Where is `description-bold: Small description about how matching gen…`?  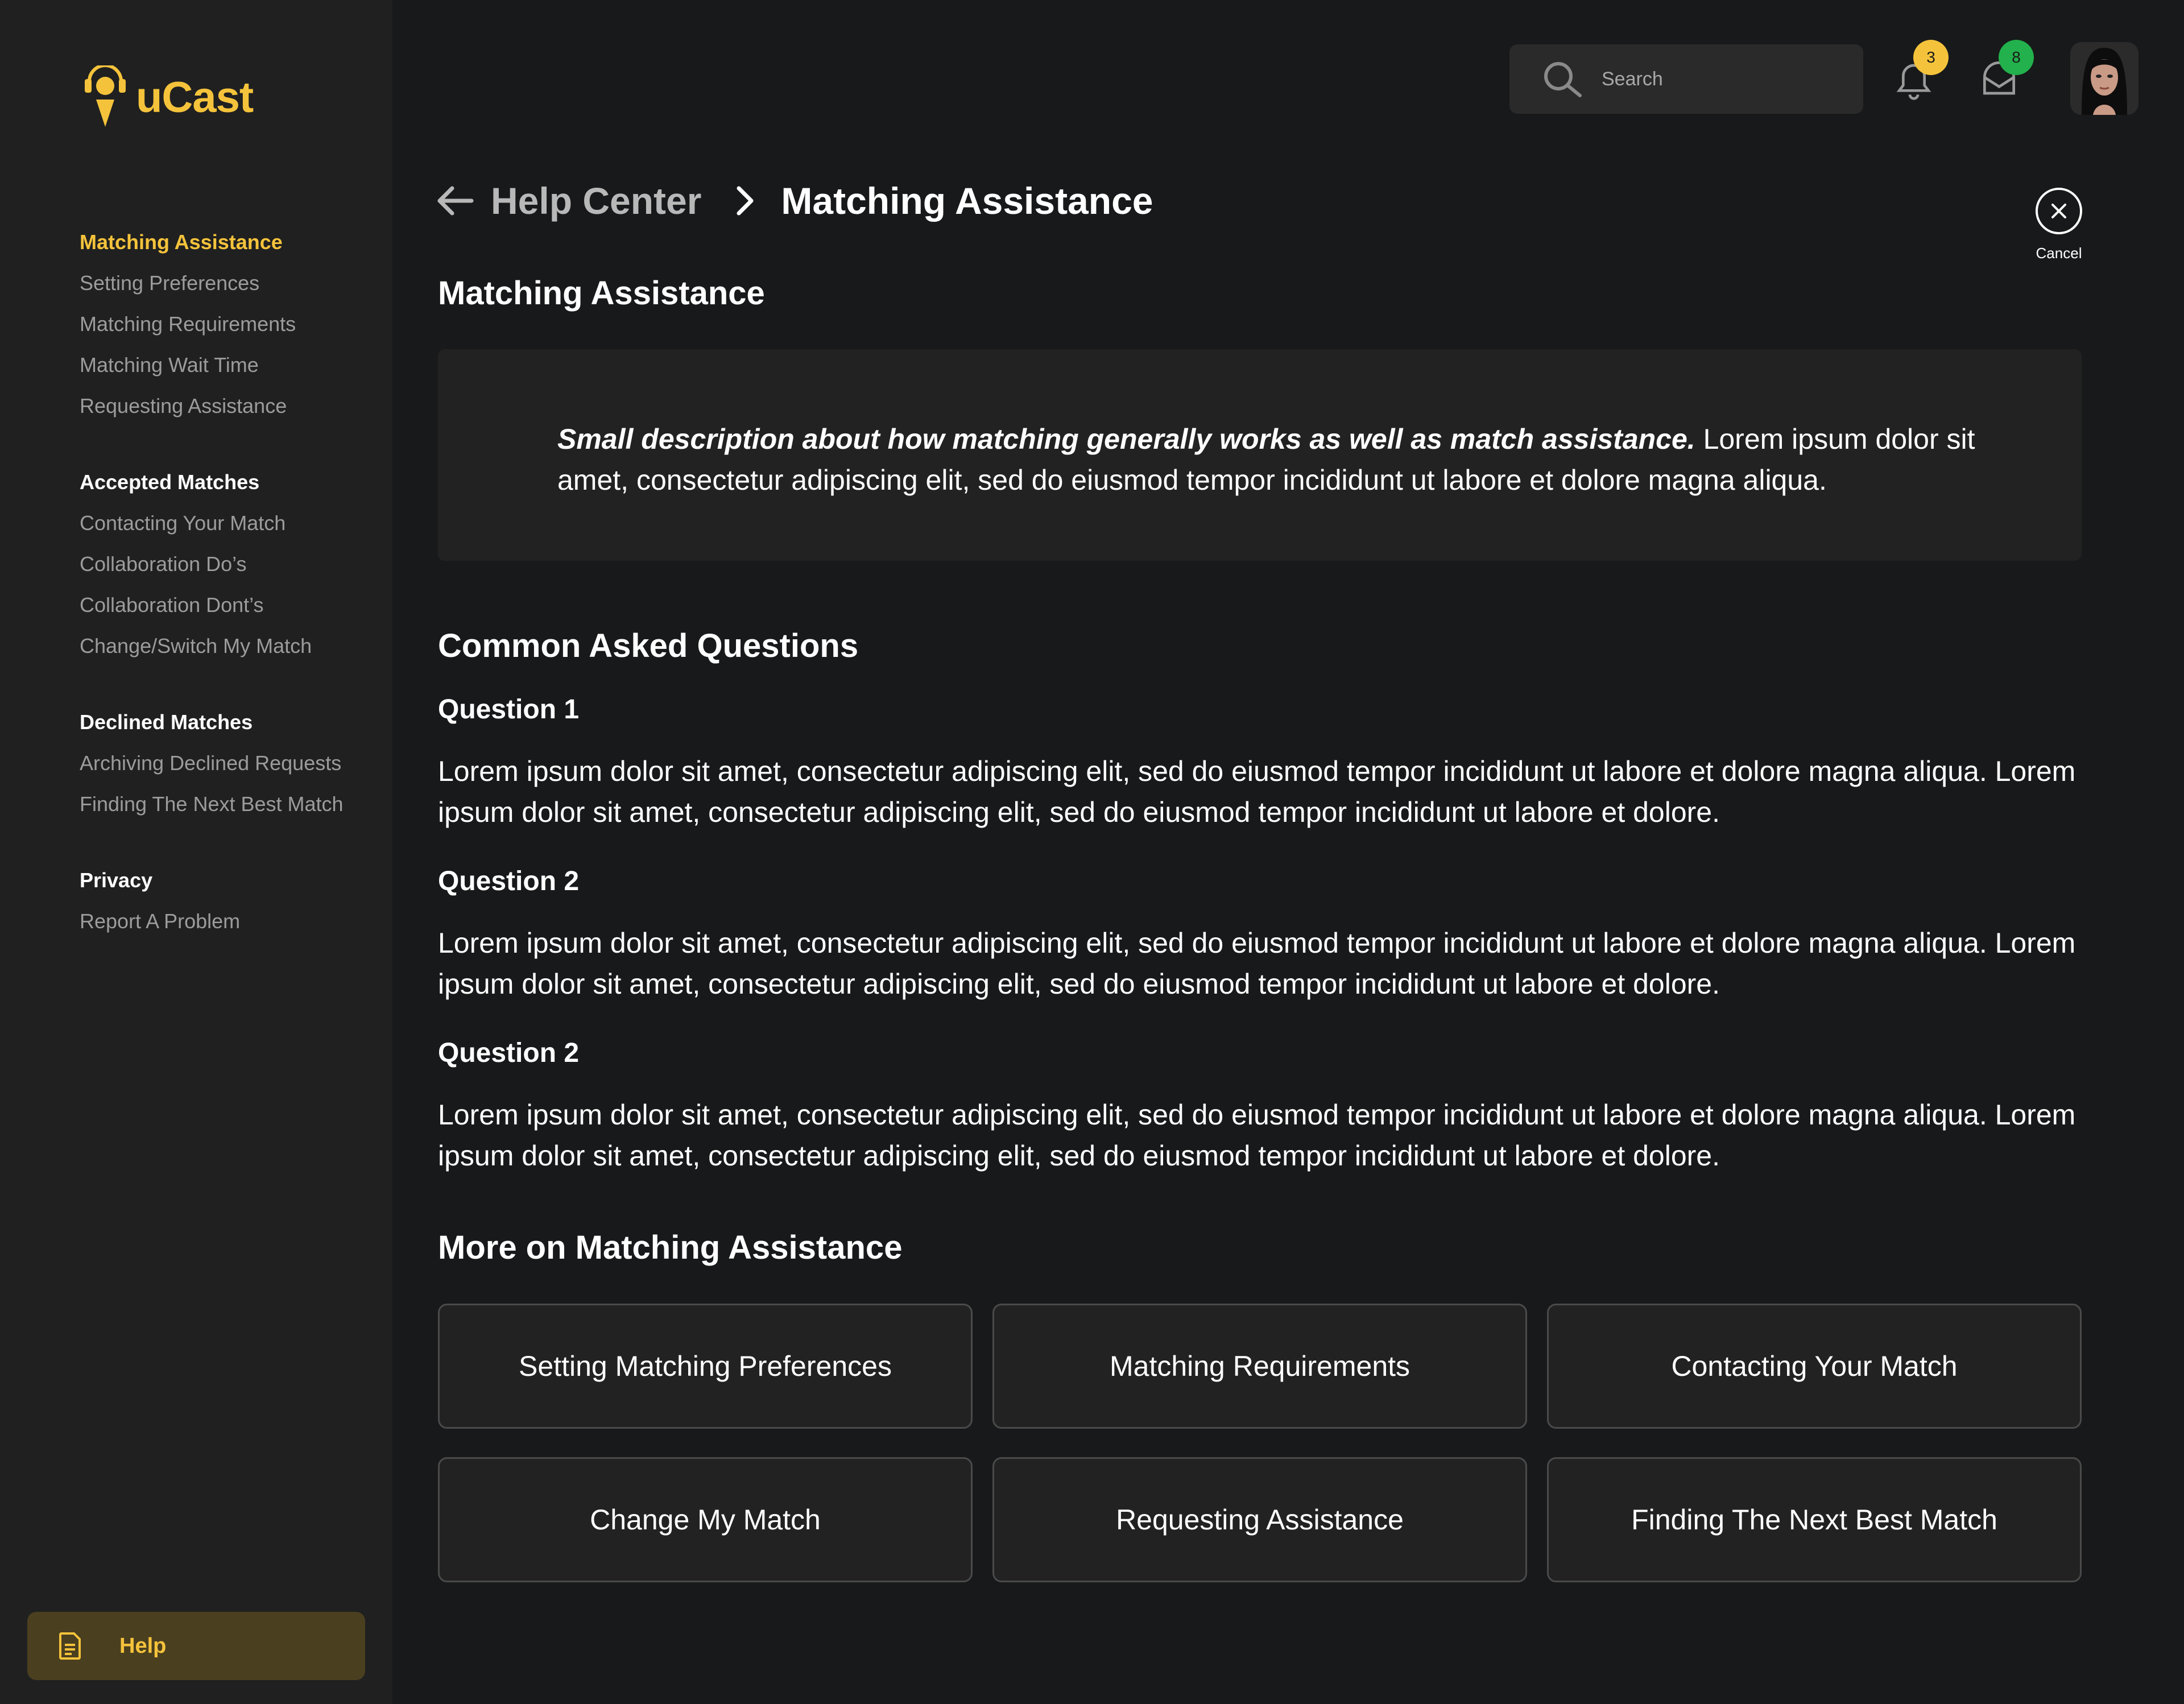 description-bold: Small description about how matching gen… is located at coordinates (1126, 439).